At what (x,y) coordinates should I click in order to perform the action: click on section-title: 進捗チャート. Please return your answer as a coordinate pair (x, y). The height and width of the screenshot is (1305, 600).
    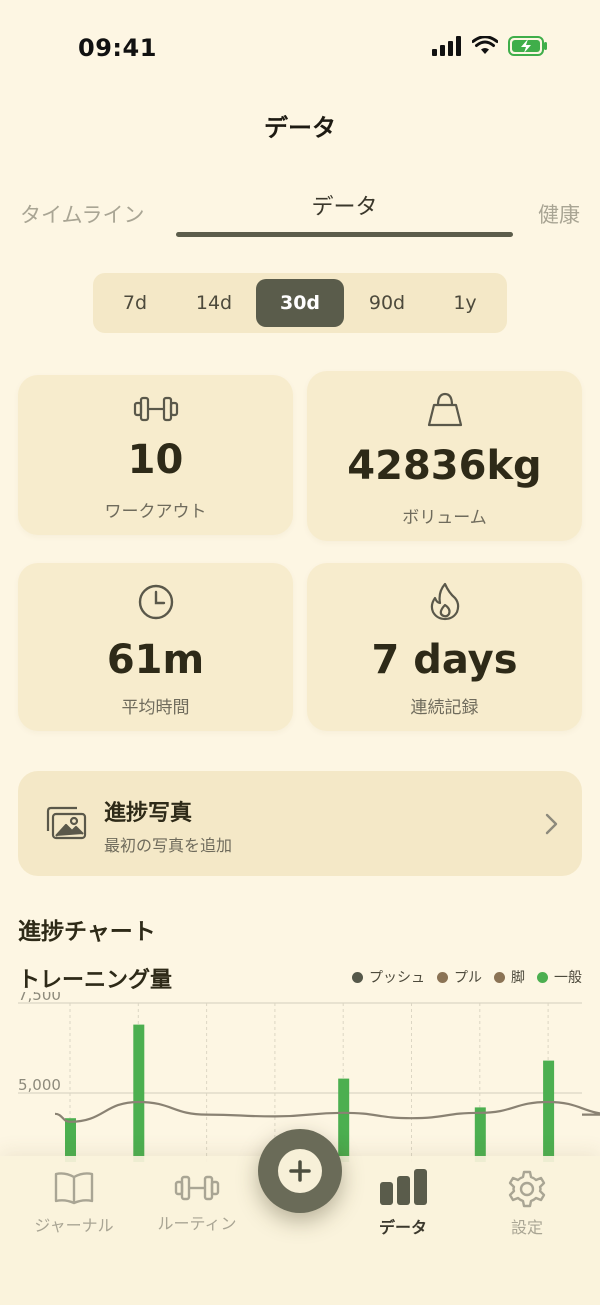
    Looking at the image, I should click on (87, 932).